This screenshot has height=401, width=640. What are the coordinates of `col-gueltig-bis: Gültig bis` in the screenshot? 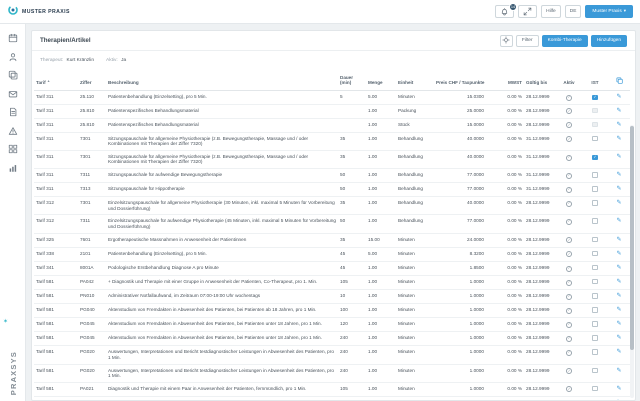 It's located at (540, 80).